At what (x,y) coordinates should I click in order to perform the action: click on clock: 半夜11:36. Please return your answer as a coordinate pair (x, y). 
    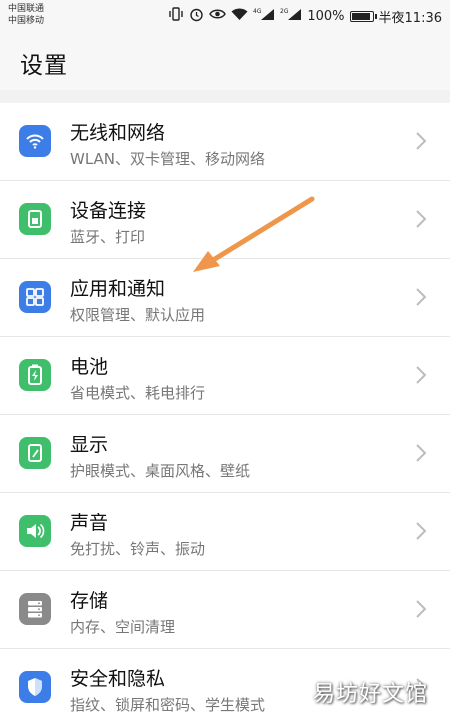
    Looking at the image, I should click on (410, 18).